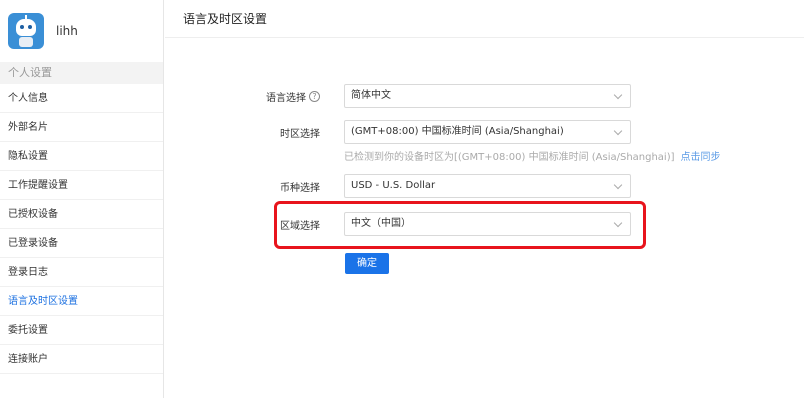  What do you see at coordinates (701, 157) in the screenshot?
I see `sync-timezone-link: 点击同步` at bounding box center [701, 157].